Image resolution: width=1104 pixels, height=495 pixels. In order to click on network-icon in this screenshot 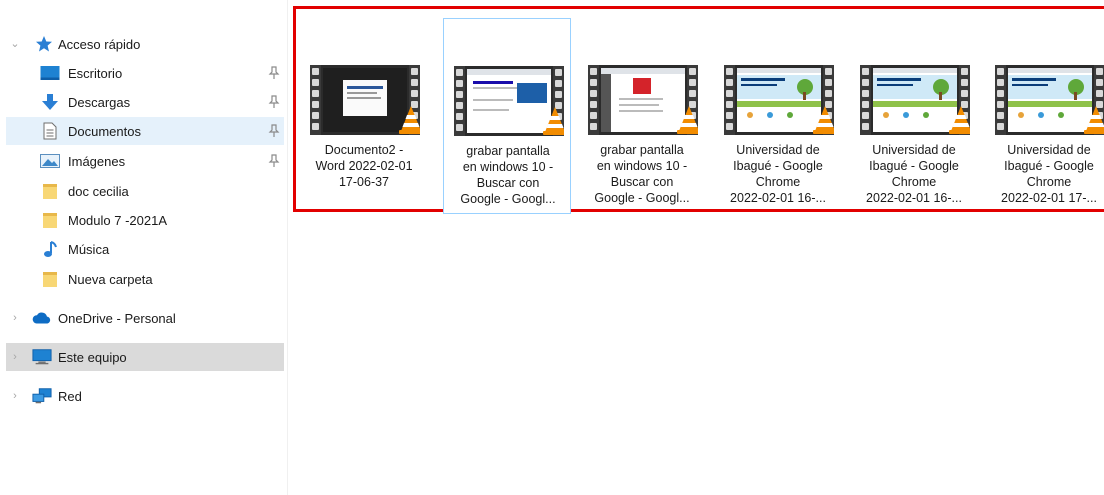, I will do `click(42, 396)`.